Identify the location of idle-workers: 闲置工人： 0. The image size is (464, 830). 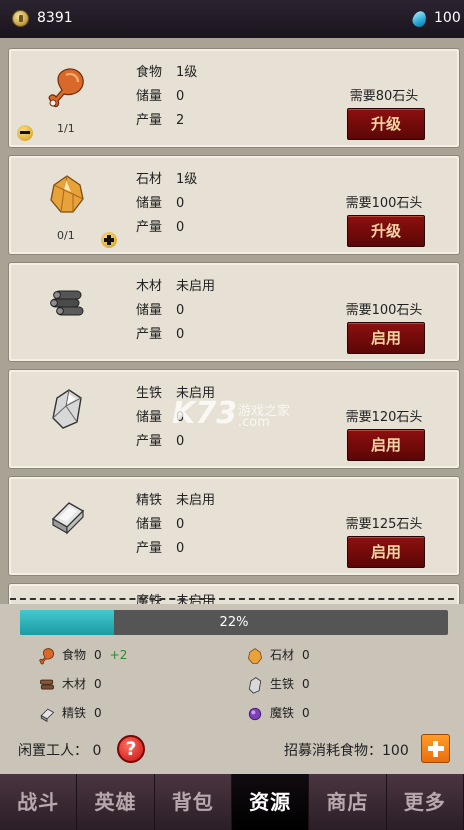
(59, 750).